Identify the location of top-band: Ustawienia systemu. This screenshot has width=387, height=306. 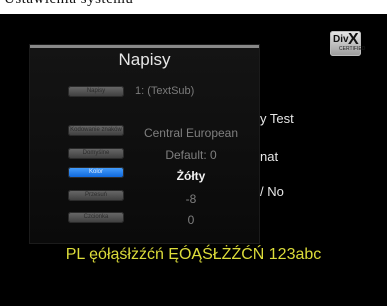
(193, 7).